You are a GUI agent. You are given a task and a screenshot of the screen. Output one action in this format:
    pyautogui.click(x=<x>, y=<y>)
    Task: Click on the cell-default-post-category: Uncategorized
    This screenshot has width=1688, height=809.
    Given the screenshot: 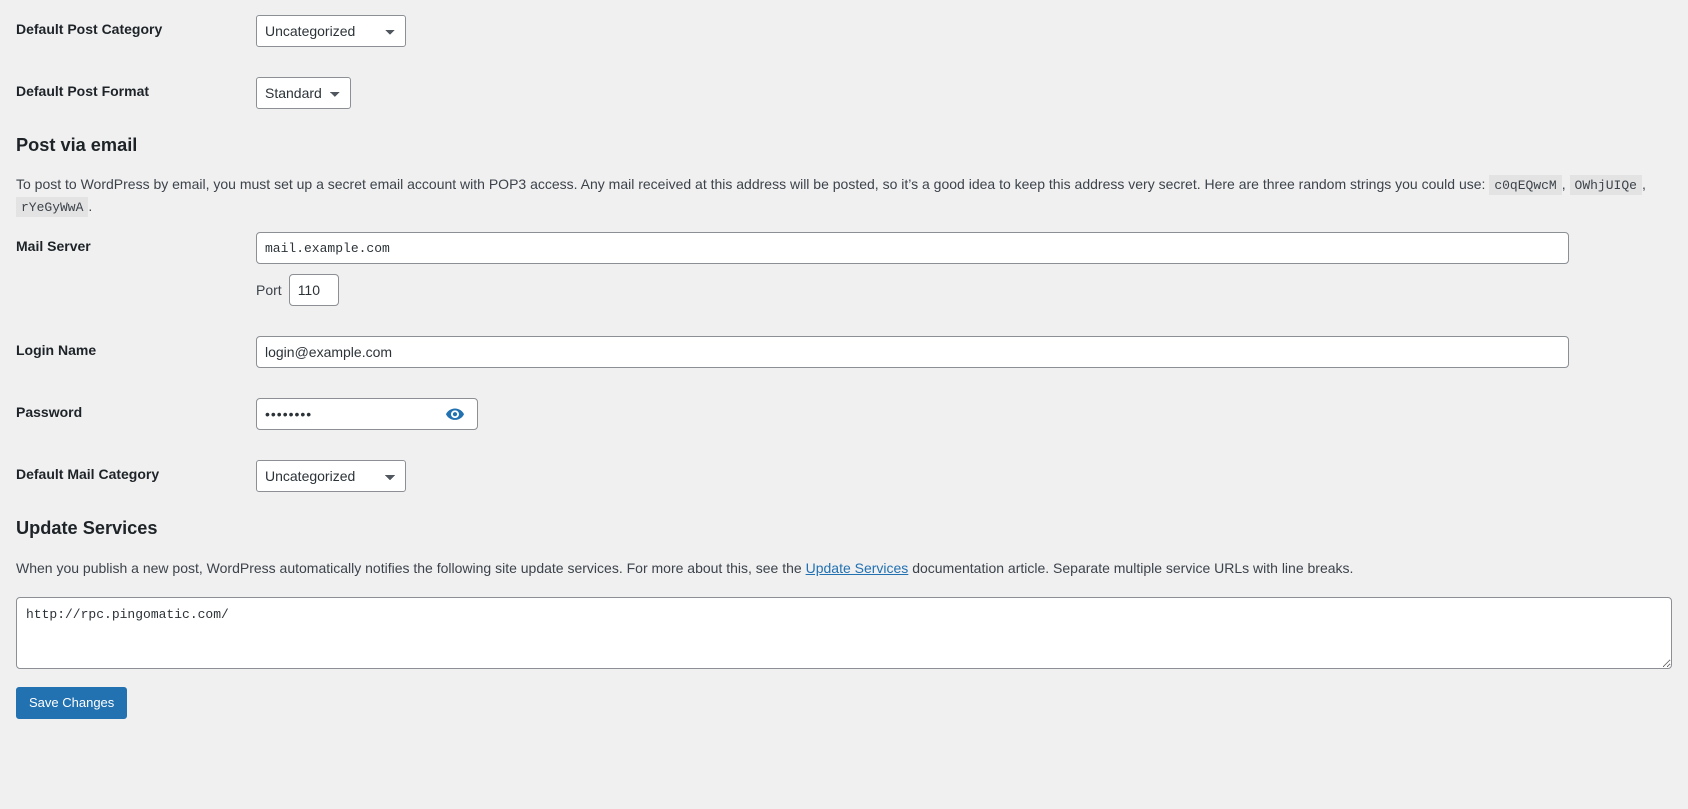 What is the action you would take?
    pyautogui.click(x=959, y=31)
    